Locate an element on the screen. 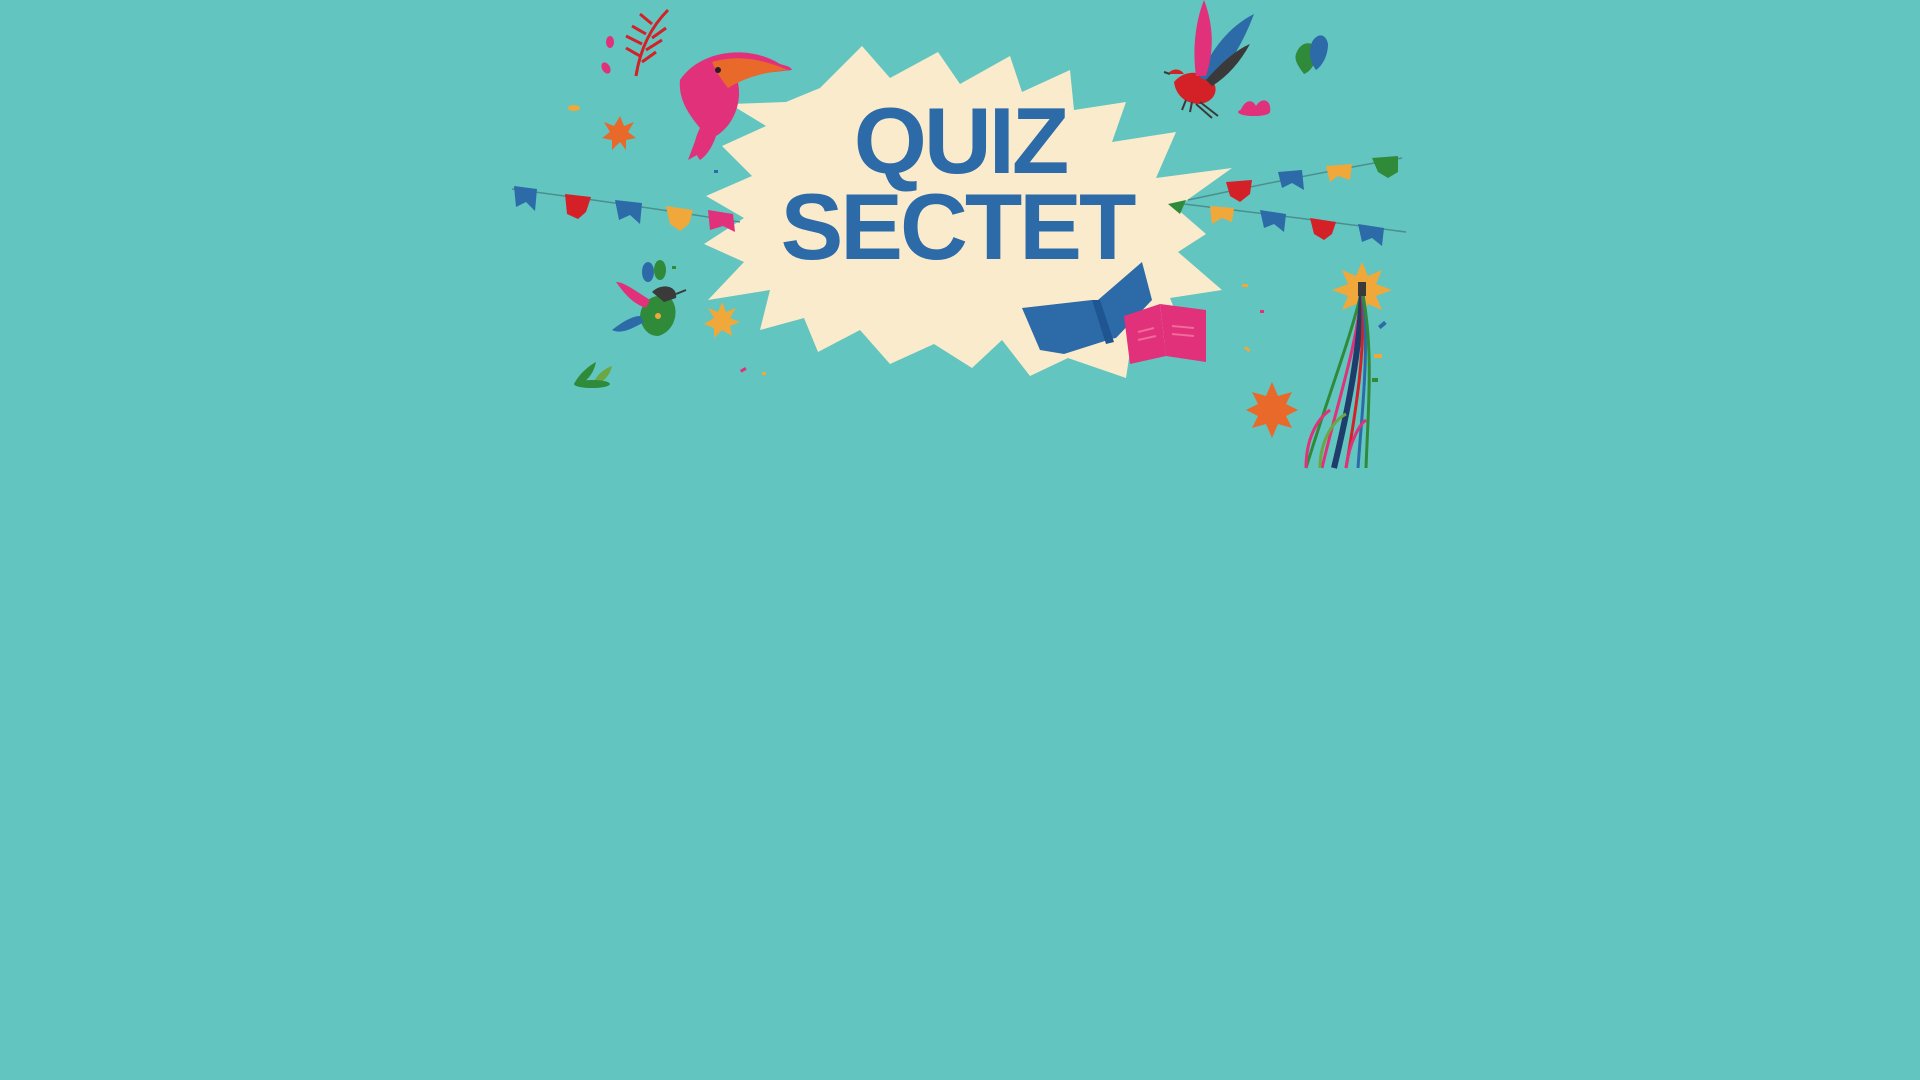 The image size is (1920, 1080). bunting-right-lower is located at coordinates (1295, 224).